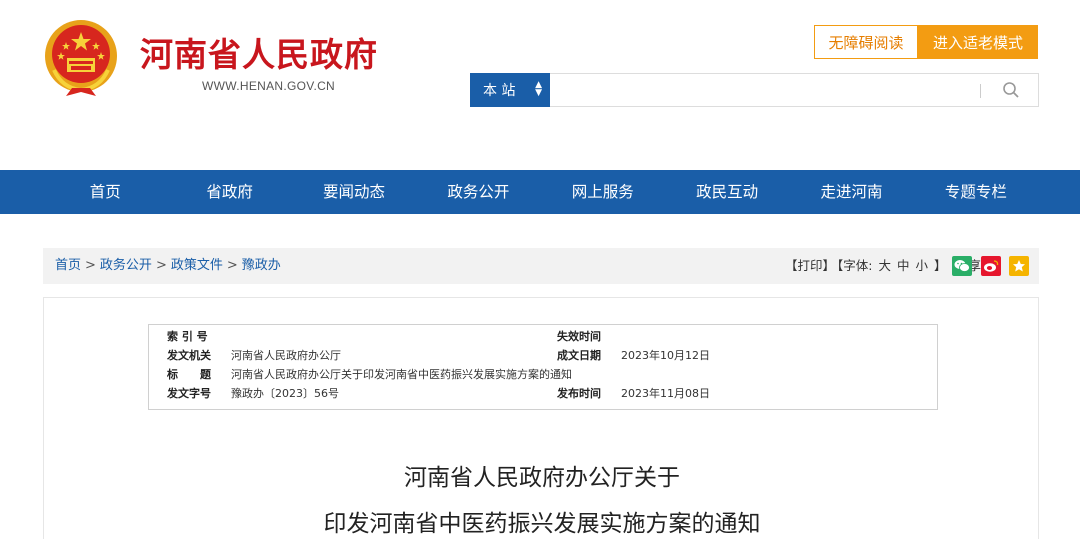 This screenshot has height=539, width=1080. Describe the element at coordinates (665, 393) in the screenshot. I see `meta-publish-value: 2023年11月08日` at that location.